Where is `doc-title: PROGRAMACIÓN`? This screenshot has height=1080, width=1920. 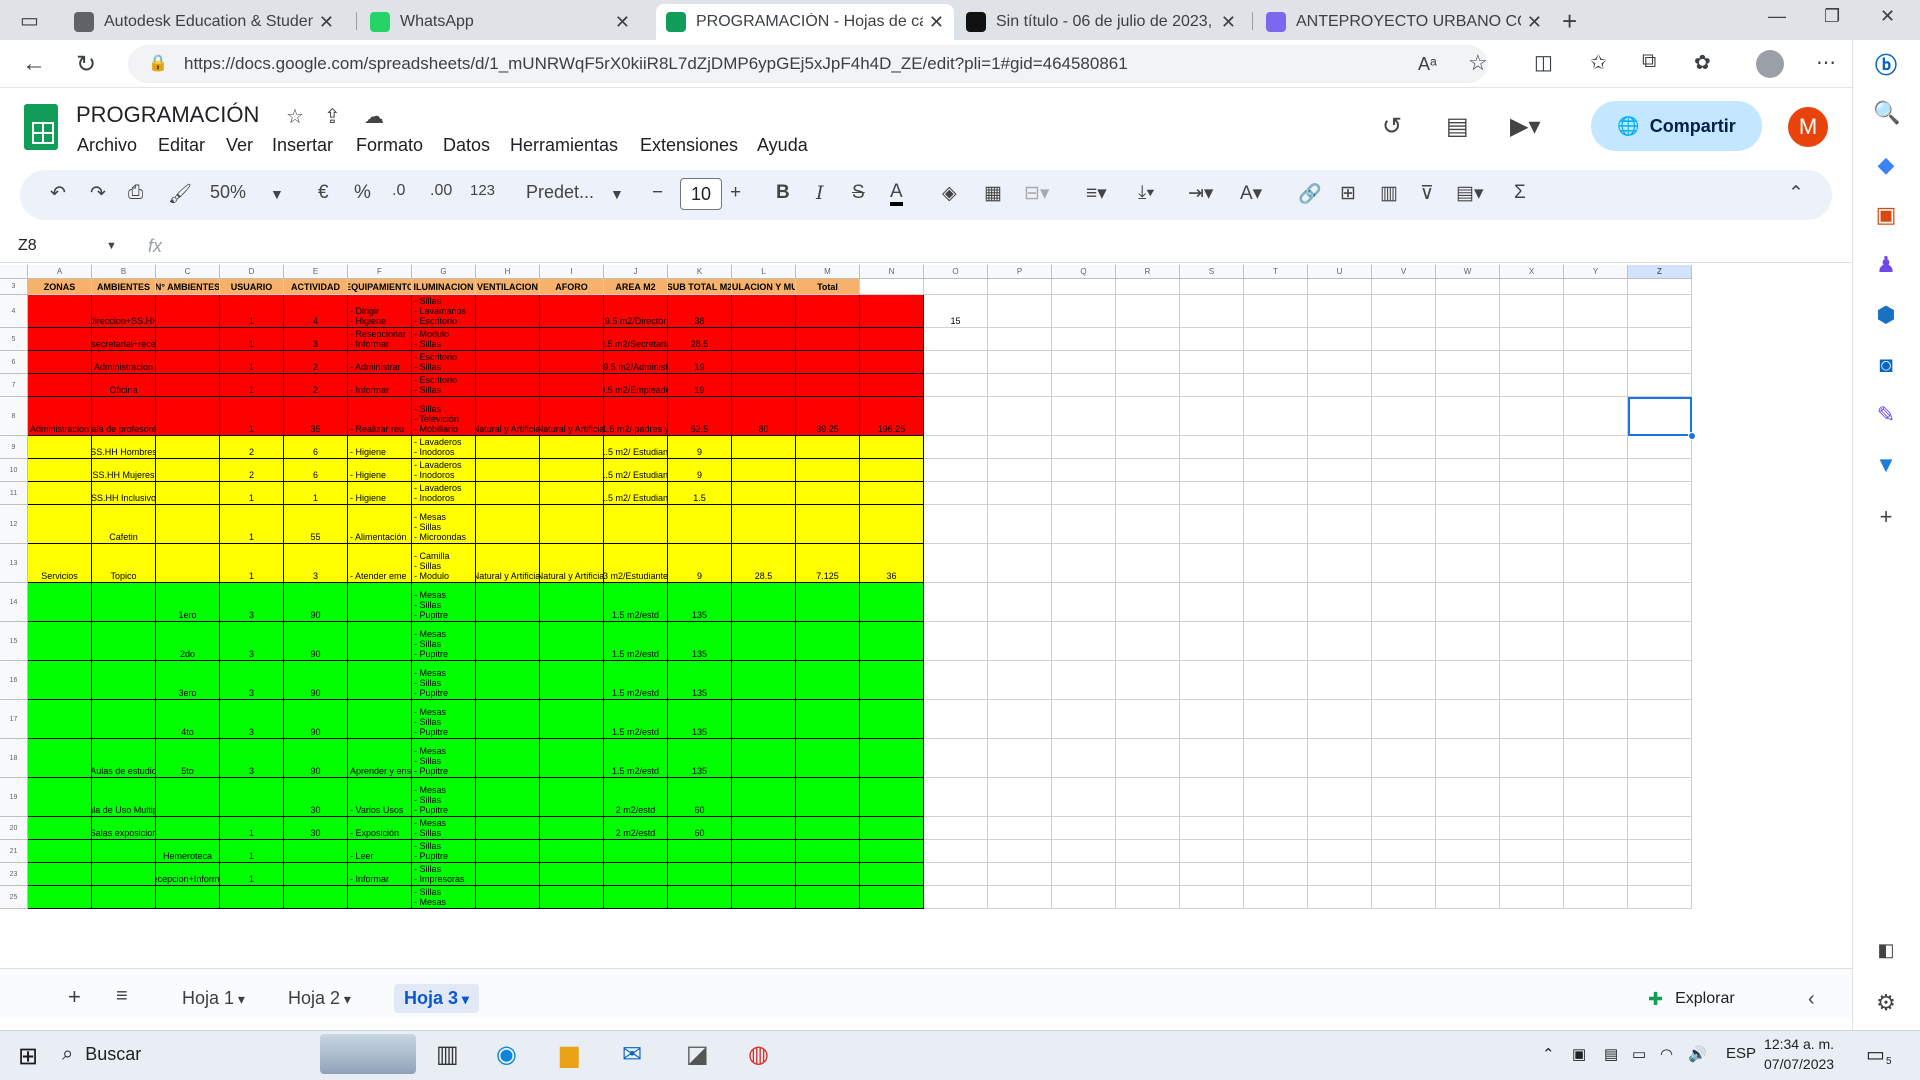 doc-title: PROGRAMACIÓN is located at coordinates (167, 115).